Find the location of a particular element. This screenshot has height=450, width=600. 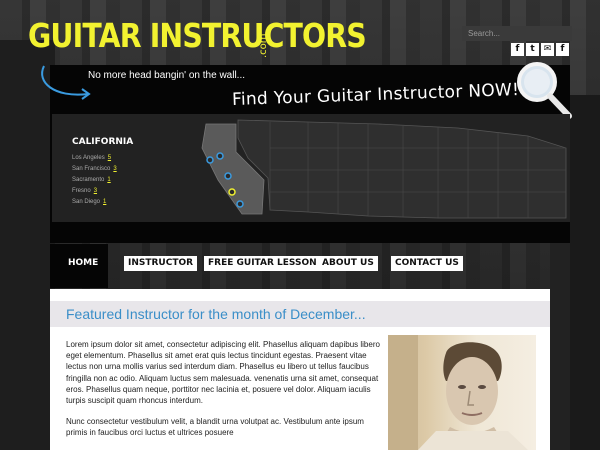

search-input is located at coordinates (517, 33).